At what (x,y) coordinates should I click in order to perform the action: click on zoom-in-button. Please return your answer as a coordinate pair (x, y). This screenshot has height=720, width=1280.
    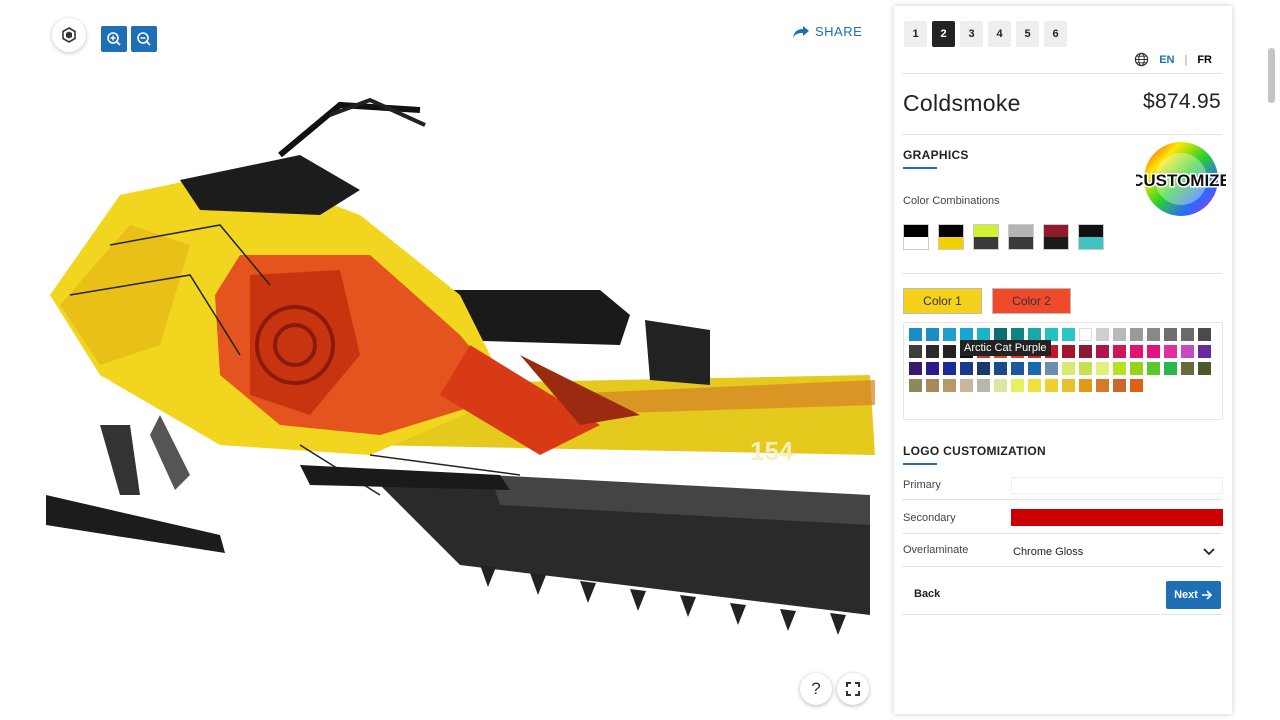
    Looking at the image, I should click on (114, 39).